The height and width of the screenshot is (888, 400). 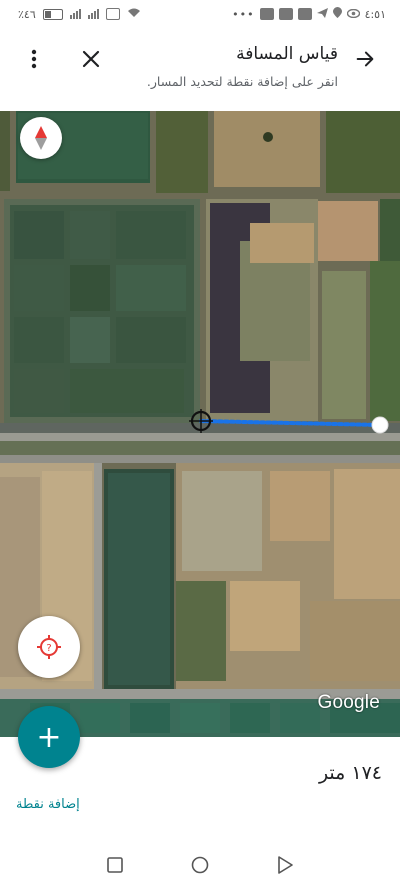 I want to click on my-location-button: ?, so click(x=49, y=647).